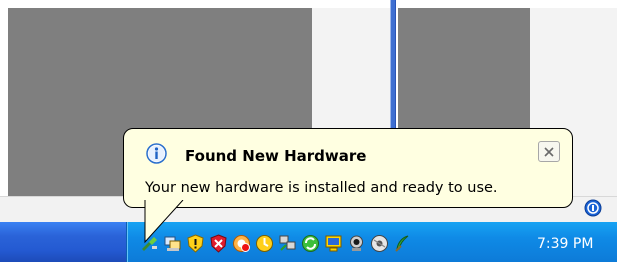  Describe the element at coordinates (195, 243) in the screenshot. I see `security-center-shield-icon` at that location.